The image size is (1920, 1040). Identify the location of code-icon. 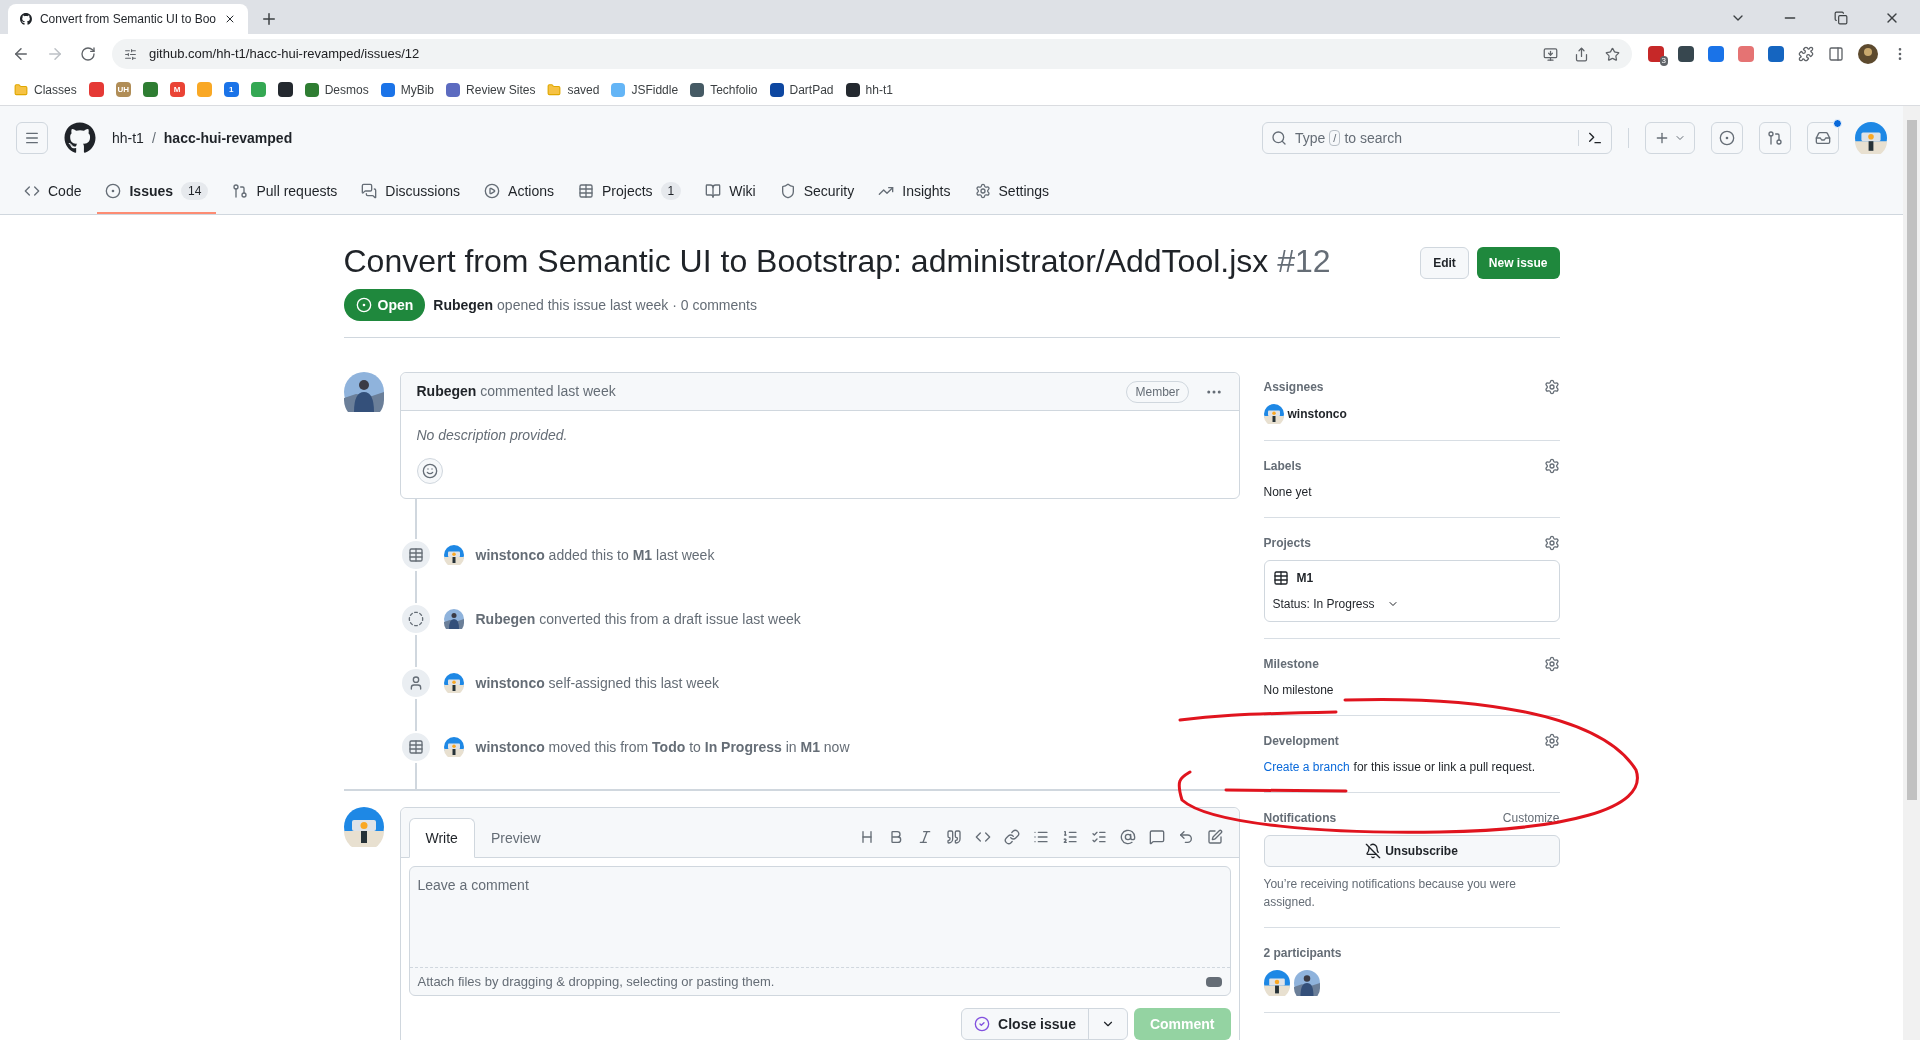
(982, 837).